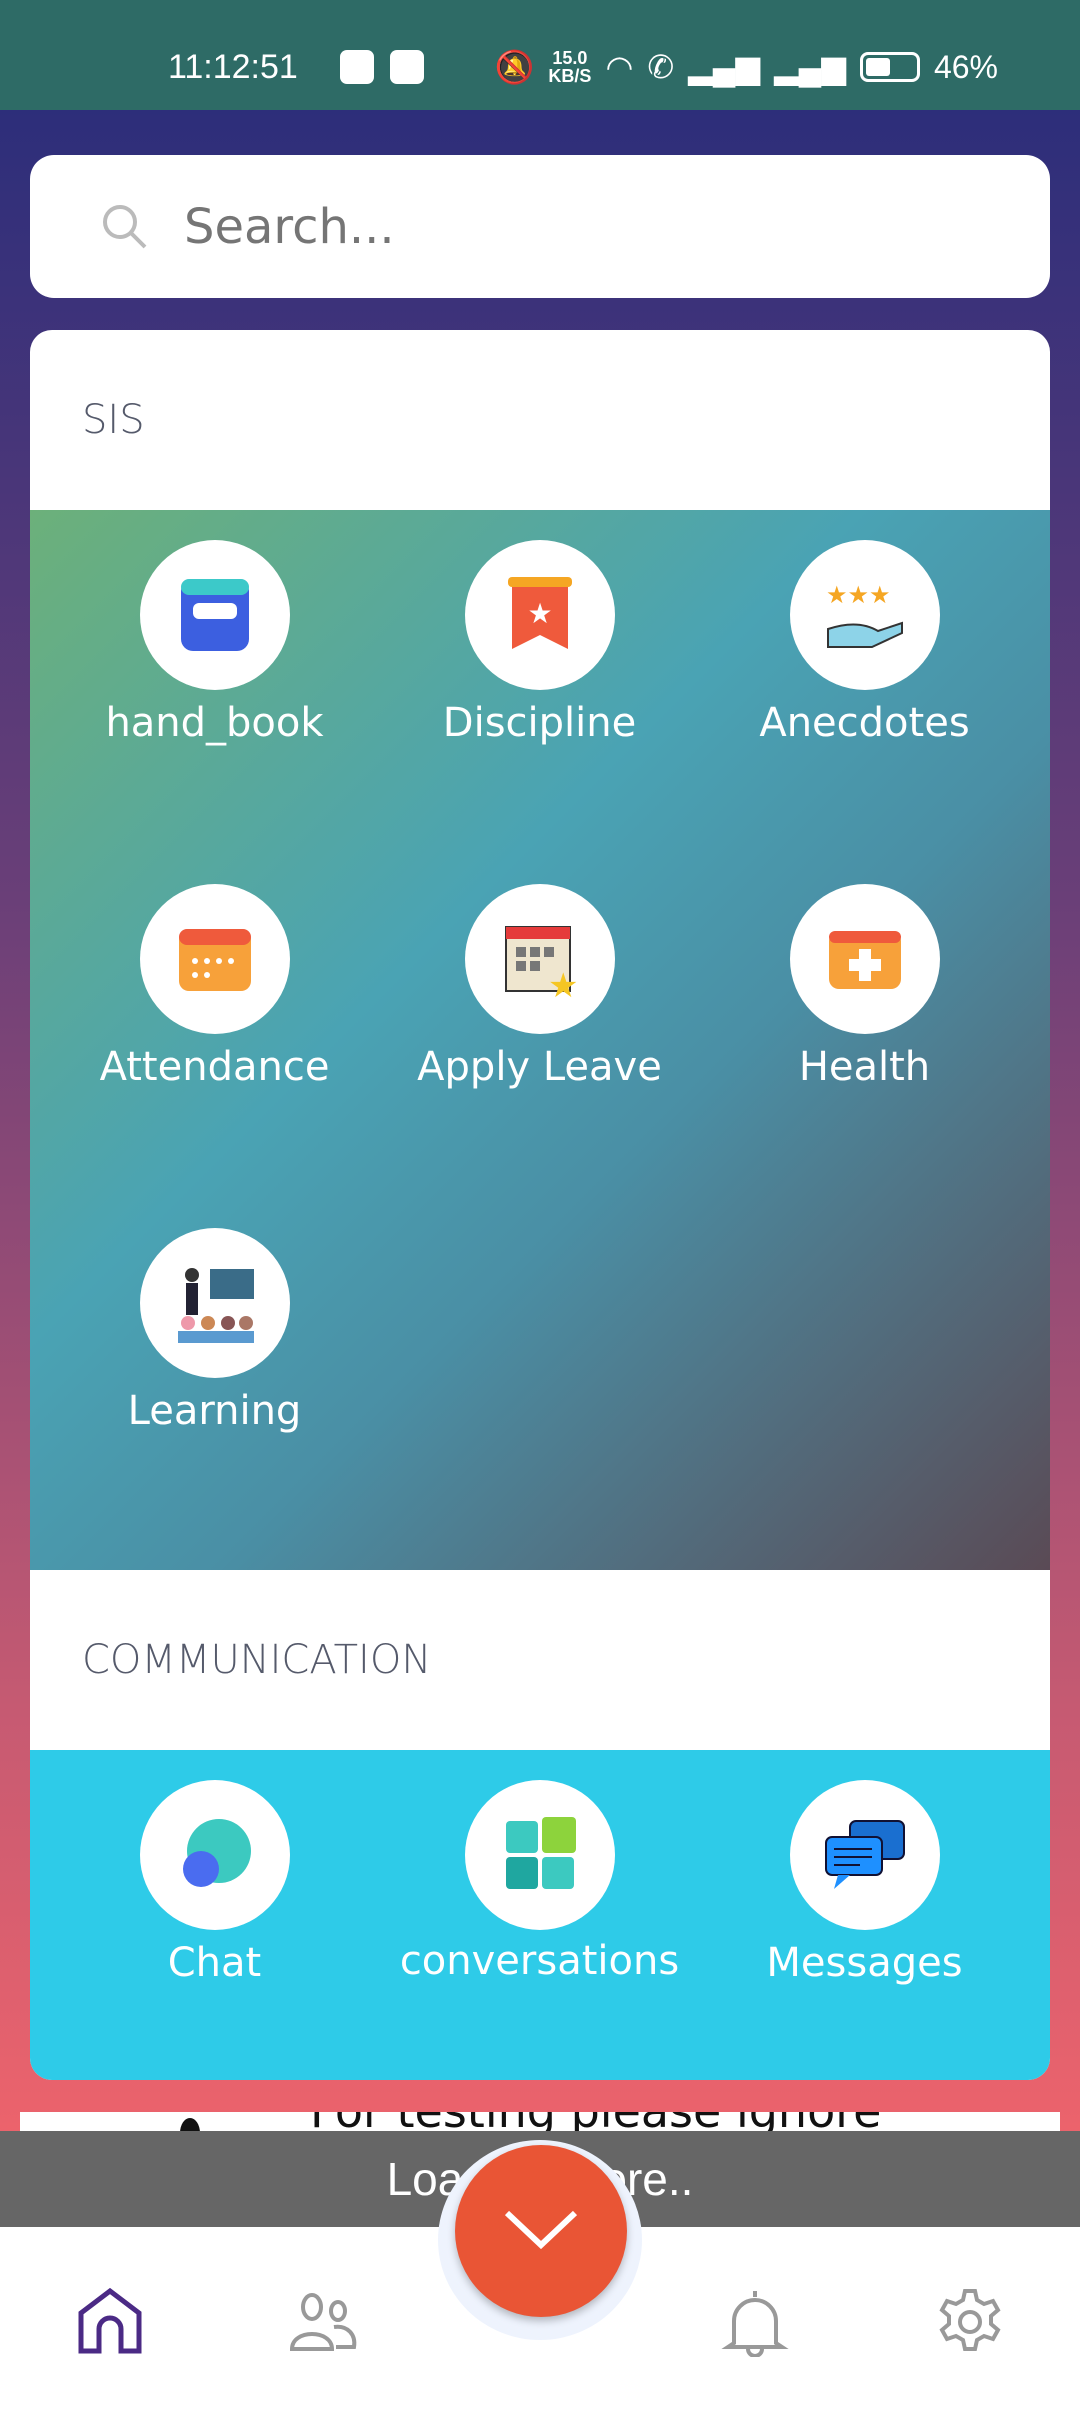  I want to click on mute-icon: 🔕, so click(514, 67).